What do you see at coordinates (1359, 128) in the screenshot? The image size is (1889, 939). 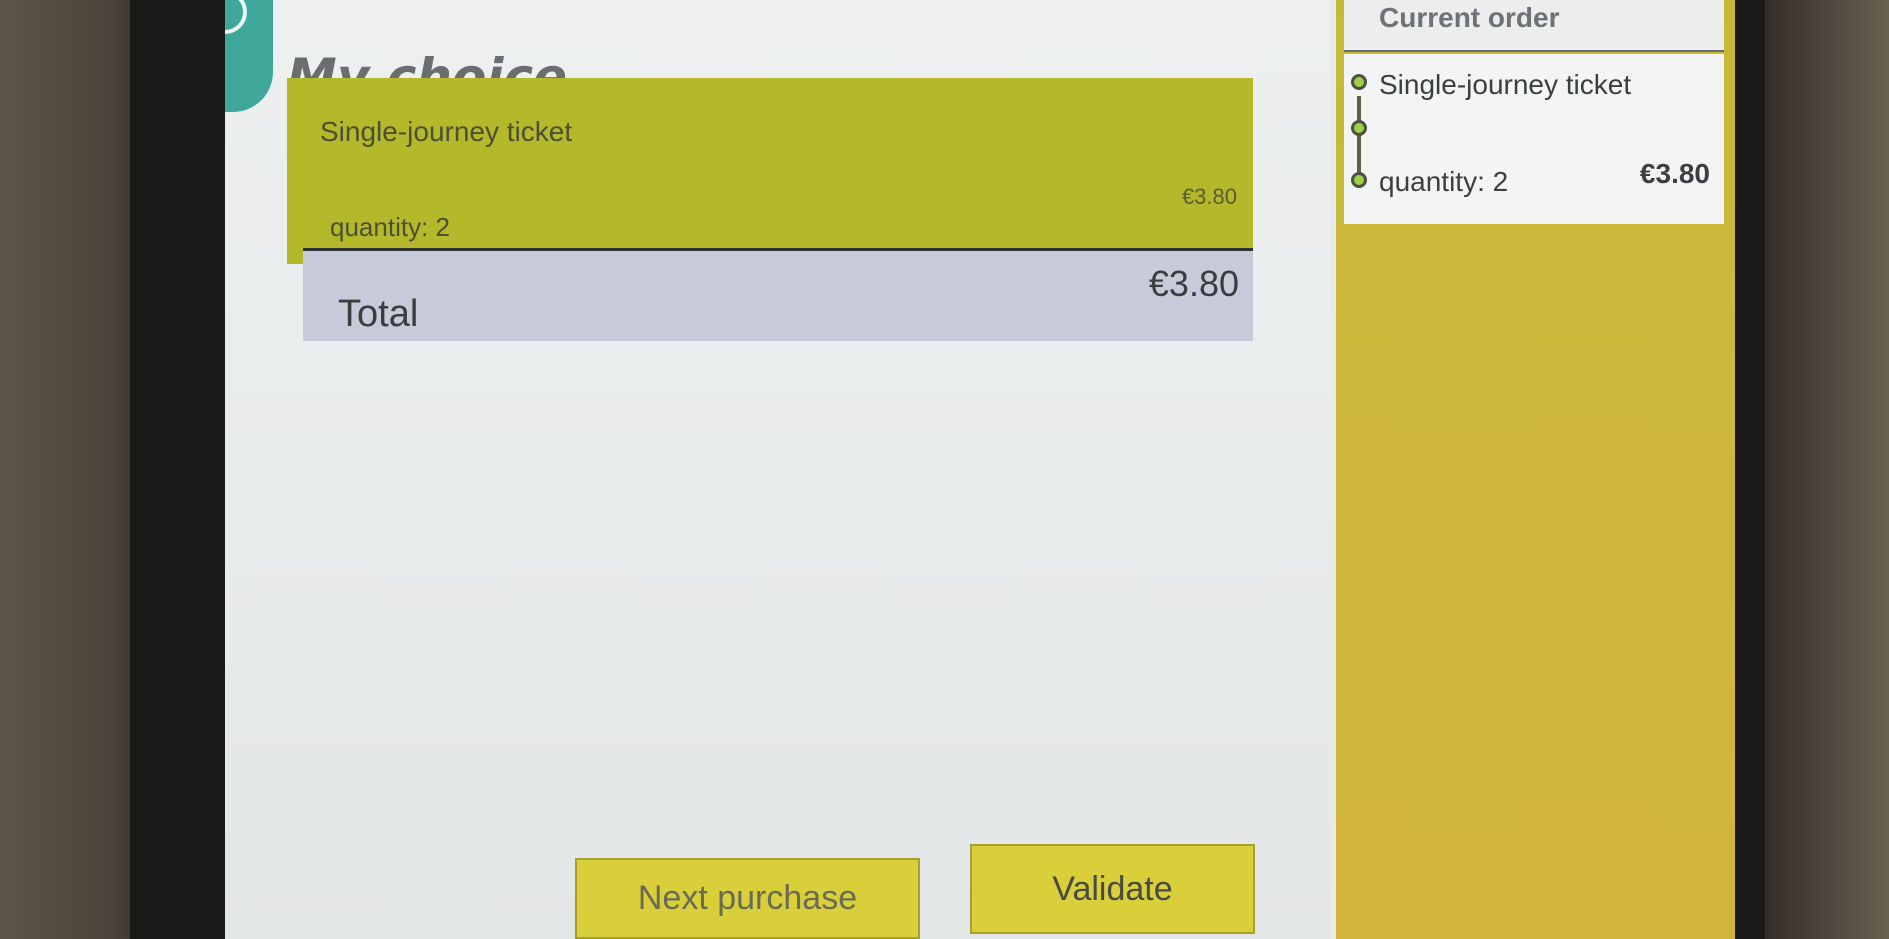 I see `timeline-dot-middle` at bounding box center [1359, 128].